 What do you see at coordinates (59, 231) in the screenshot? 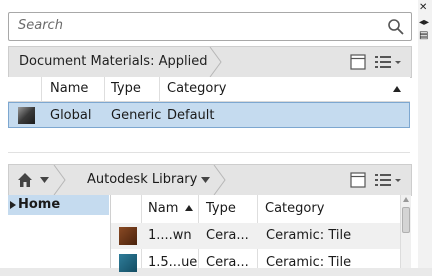
I see `library-tree: Home` at bounding box center [59, 231].